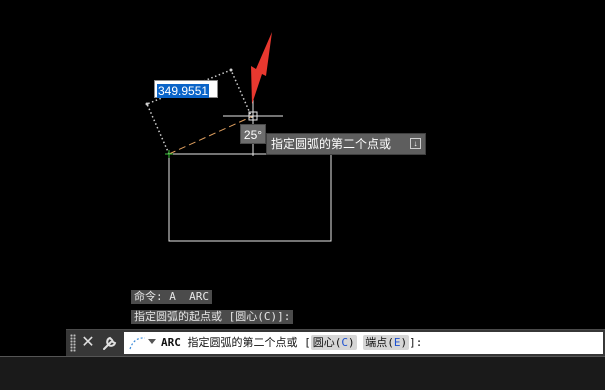  I want to click on command-suffix: ]:, so click(416, 342).